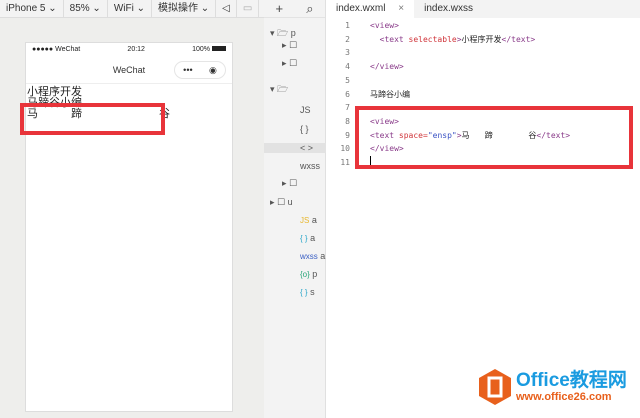 The image size is (640, 418). I want to click on line-number: 10, so click(345, 149).